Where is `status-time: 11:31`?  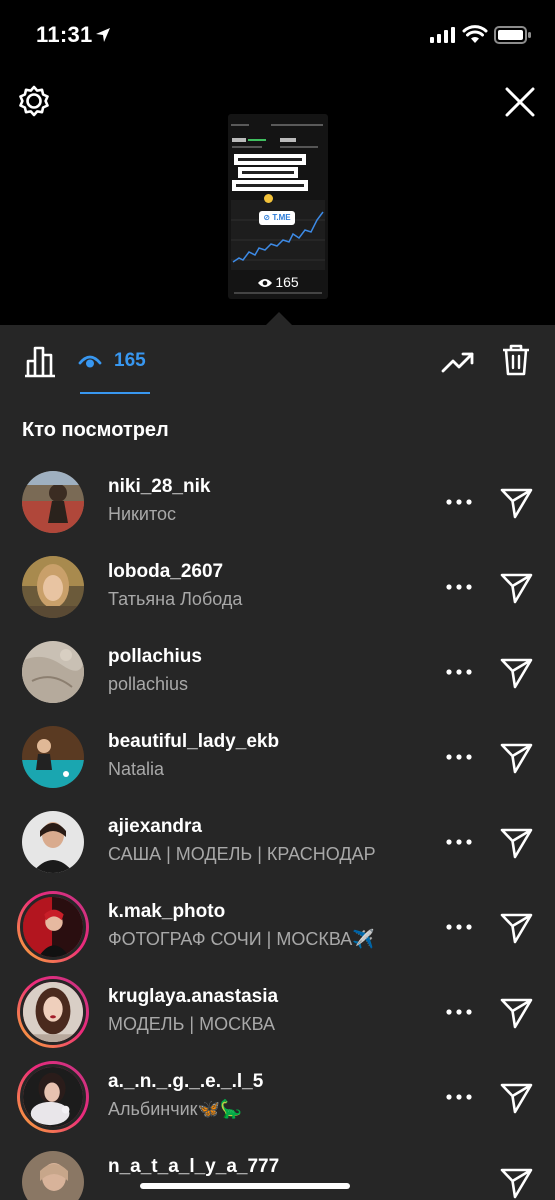 status-time: 11:31 is located at coordinates (64, 34).